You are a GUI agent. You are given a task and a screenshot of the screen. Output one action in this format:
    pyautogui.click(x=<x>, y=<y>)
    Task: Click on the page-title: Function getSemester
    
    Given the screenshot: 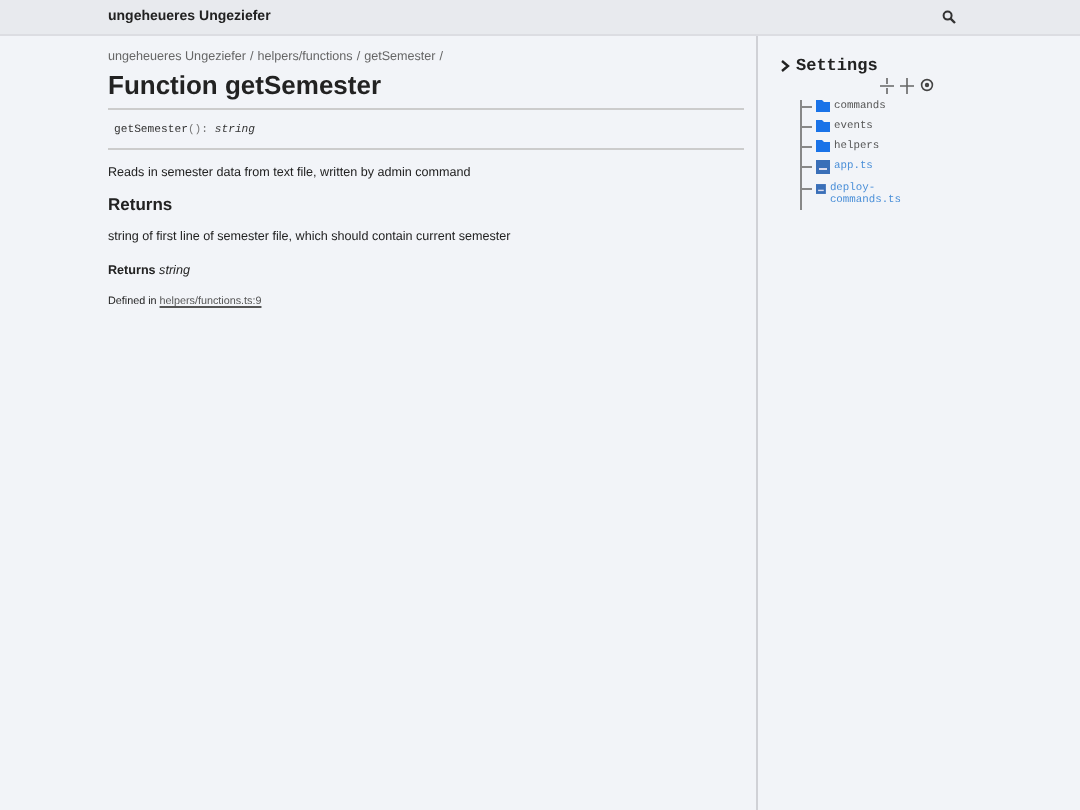 What is the action you would take?
    pyautogui.click(x=246, y=85)
    